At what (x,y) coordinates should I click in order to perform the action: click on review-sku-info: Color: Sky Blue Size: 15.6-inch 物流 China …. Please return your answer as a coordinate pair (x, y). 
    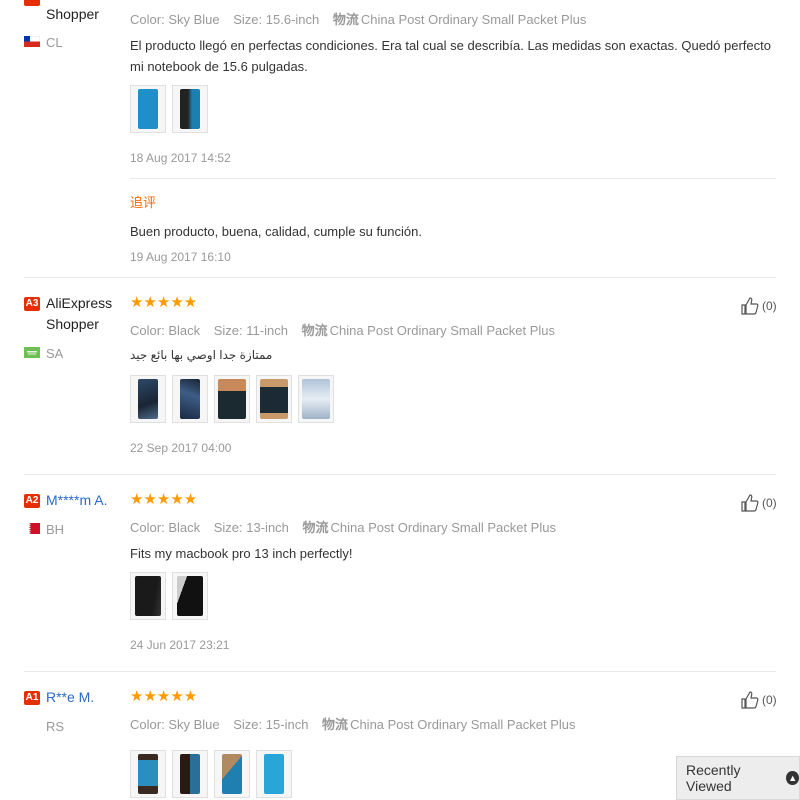
    Looking at the image, I should click on (358, 19).